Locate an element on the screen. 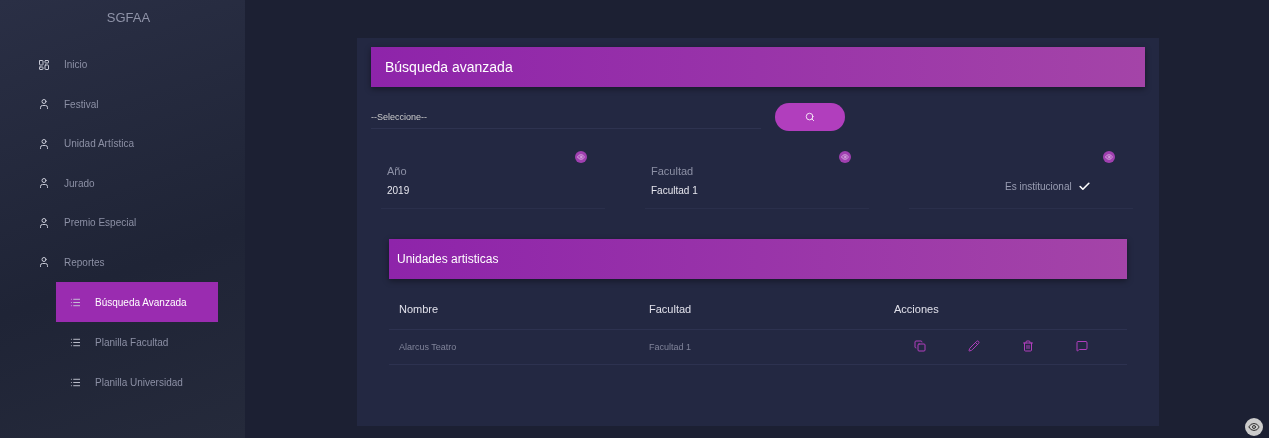  trash-icon is located at coordinates (1028, 347).